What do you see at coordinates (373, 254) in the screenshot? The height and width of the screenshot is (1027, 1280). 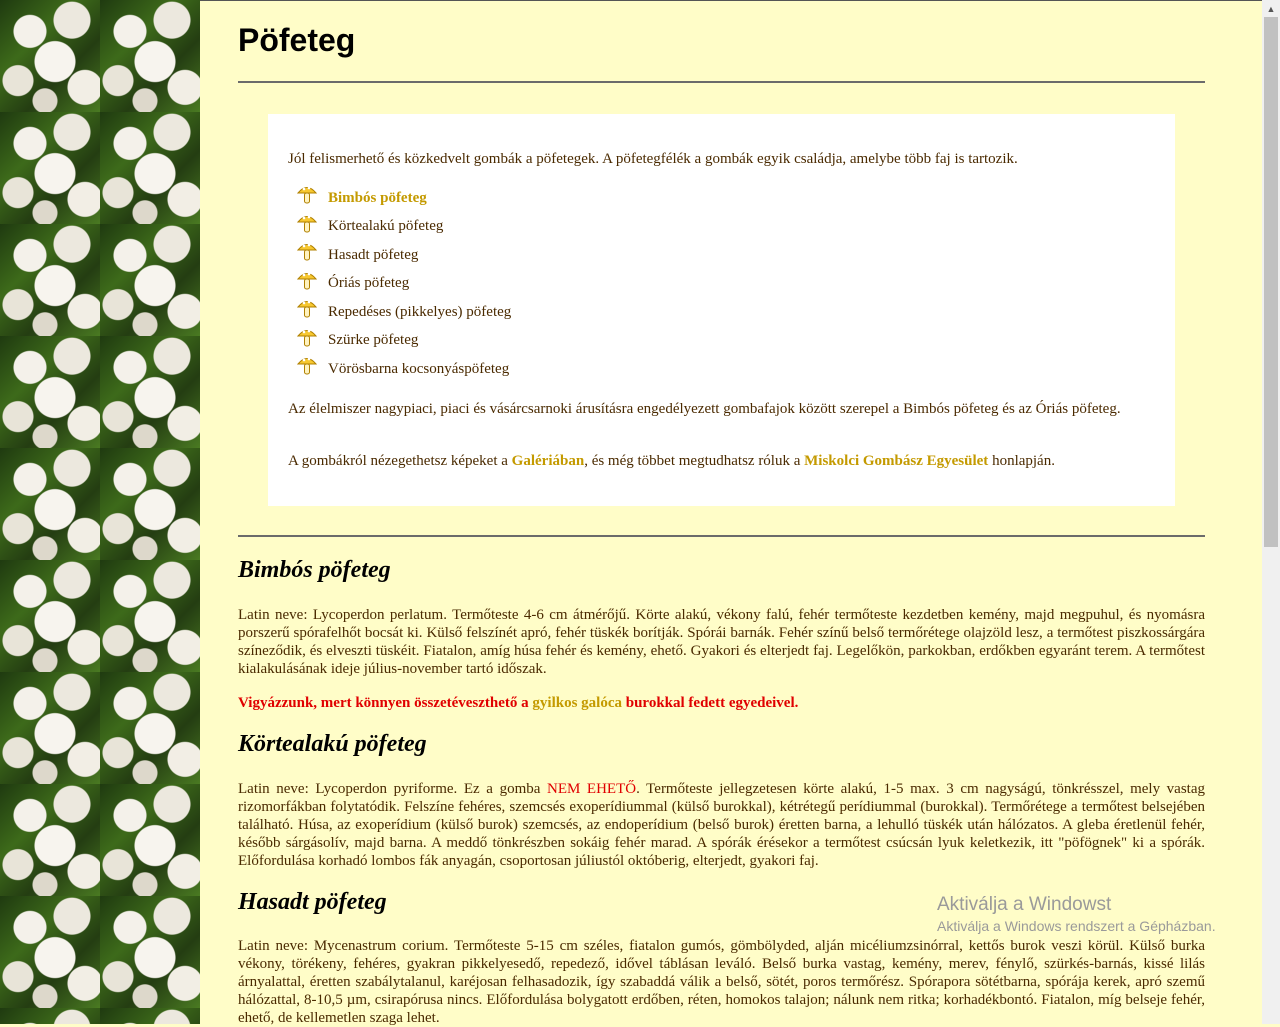 I see `species-label: Hasadt pöfeteg` at bounding box center [373, 254].